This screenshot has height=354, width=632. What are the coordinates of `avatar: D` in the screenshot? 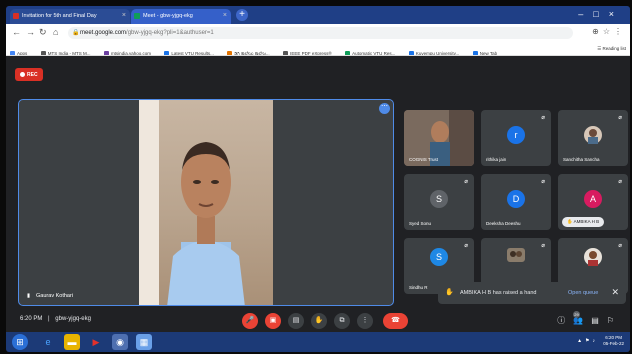 It's located at (516, 199).